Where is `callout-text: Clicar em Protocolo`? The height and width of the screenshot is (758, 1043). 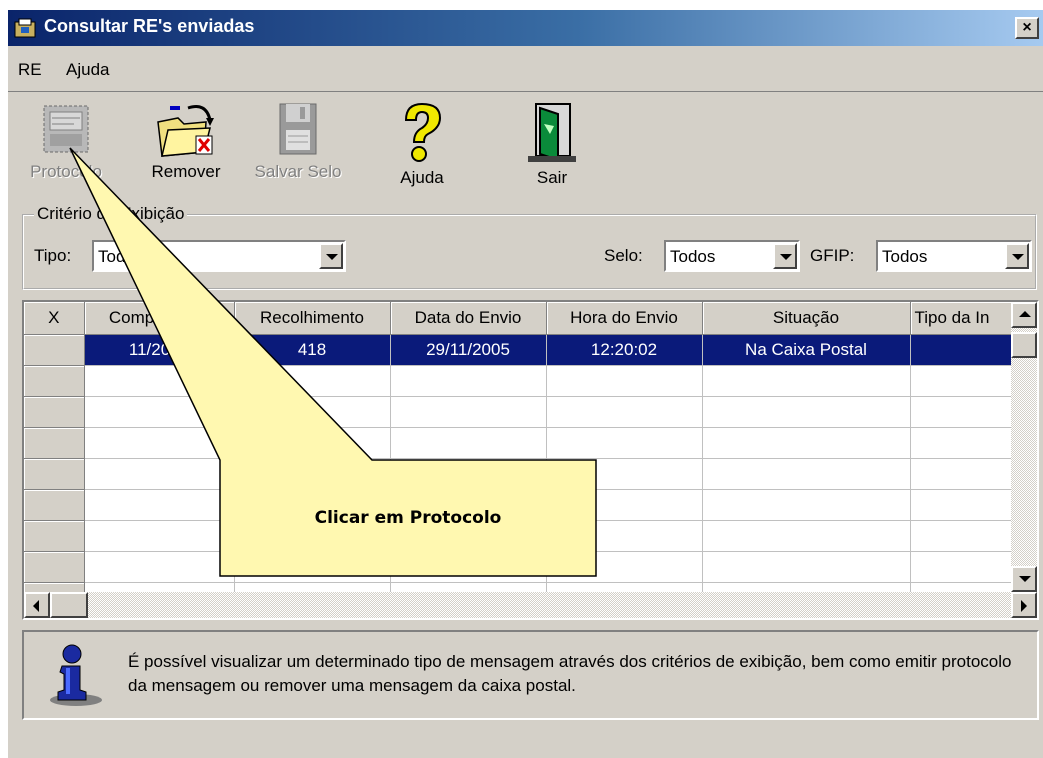 callout-text: Clicar em Protocolo is located at coordinates (408, 518).